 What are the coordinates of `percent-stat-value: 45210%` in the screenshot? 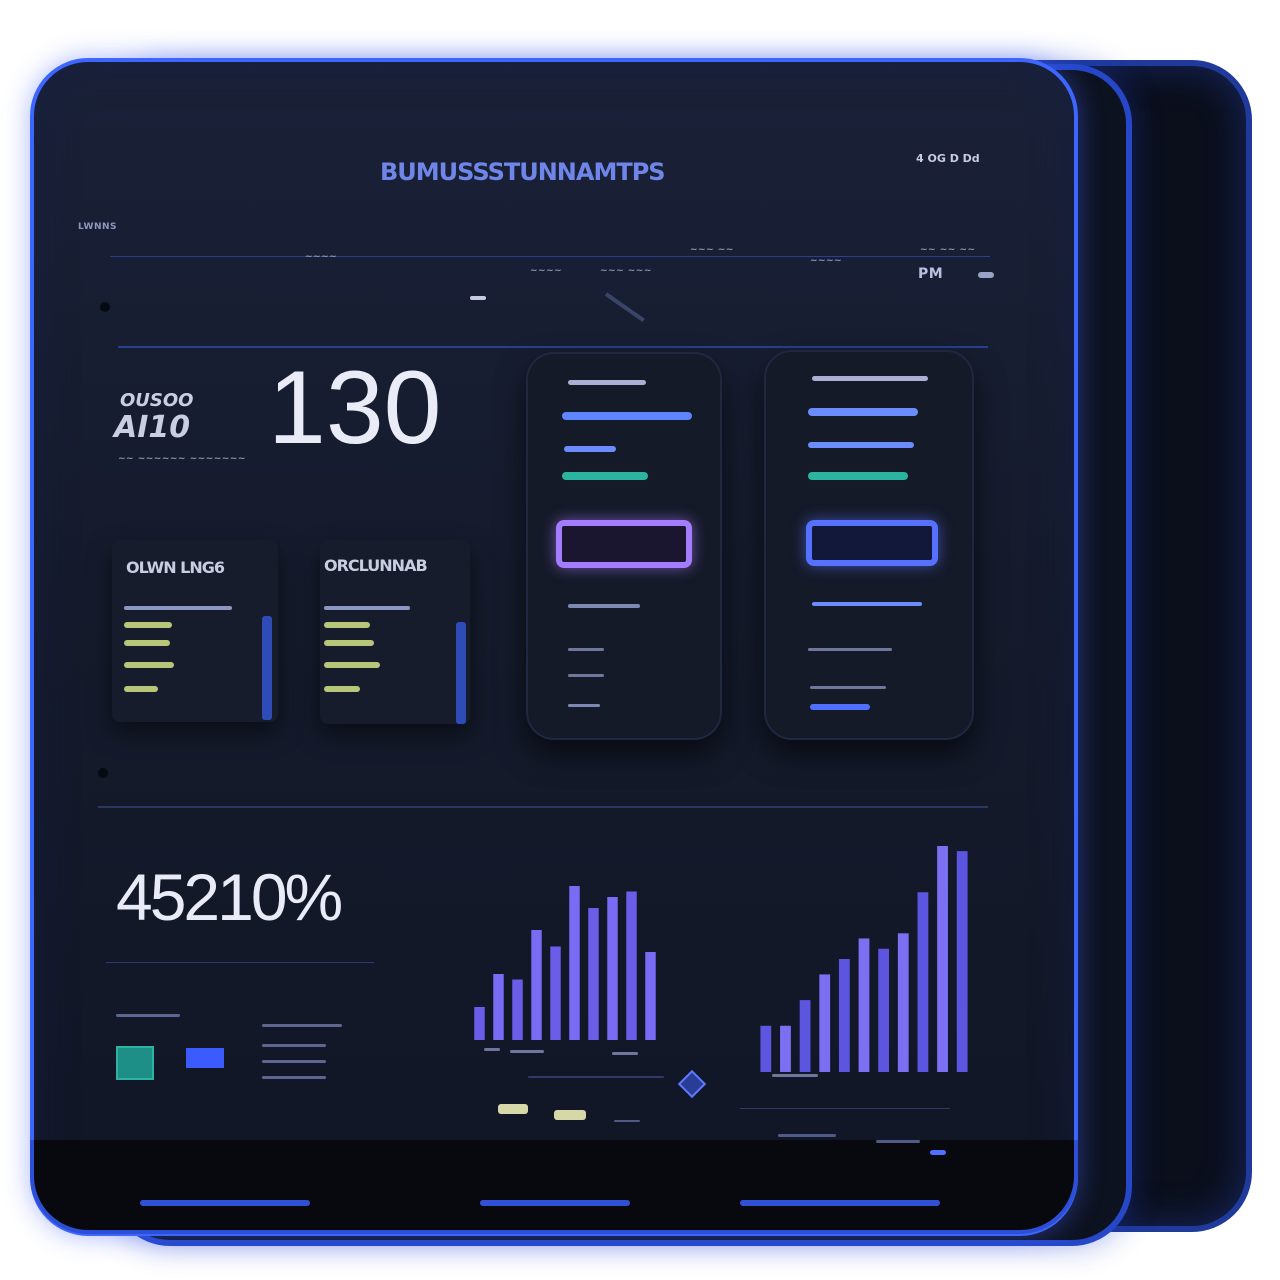 It's located at (229, 897).